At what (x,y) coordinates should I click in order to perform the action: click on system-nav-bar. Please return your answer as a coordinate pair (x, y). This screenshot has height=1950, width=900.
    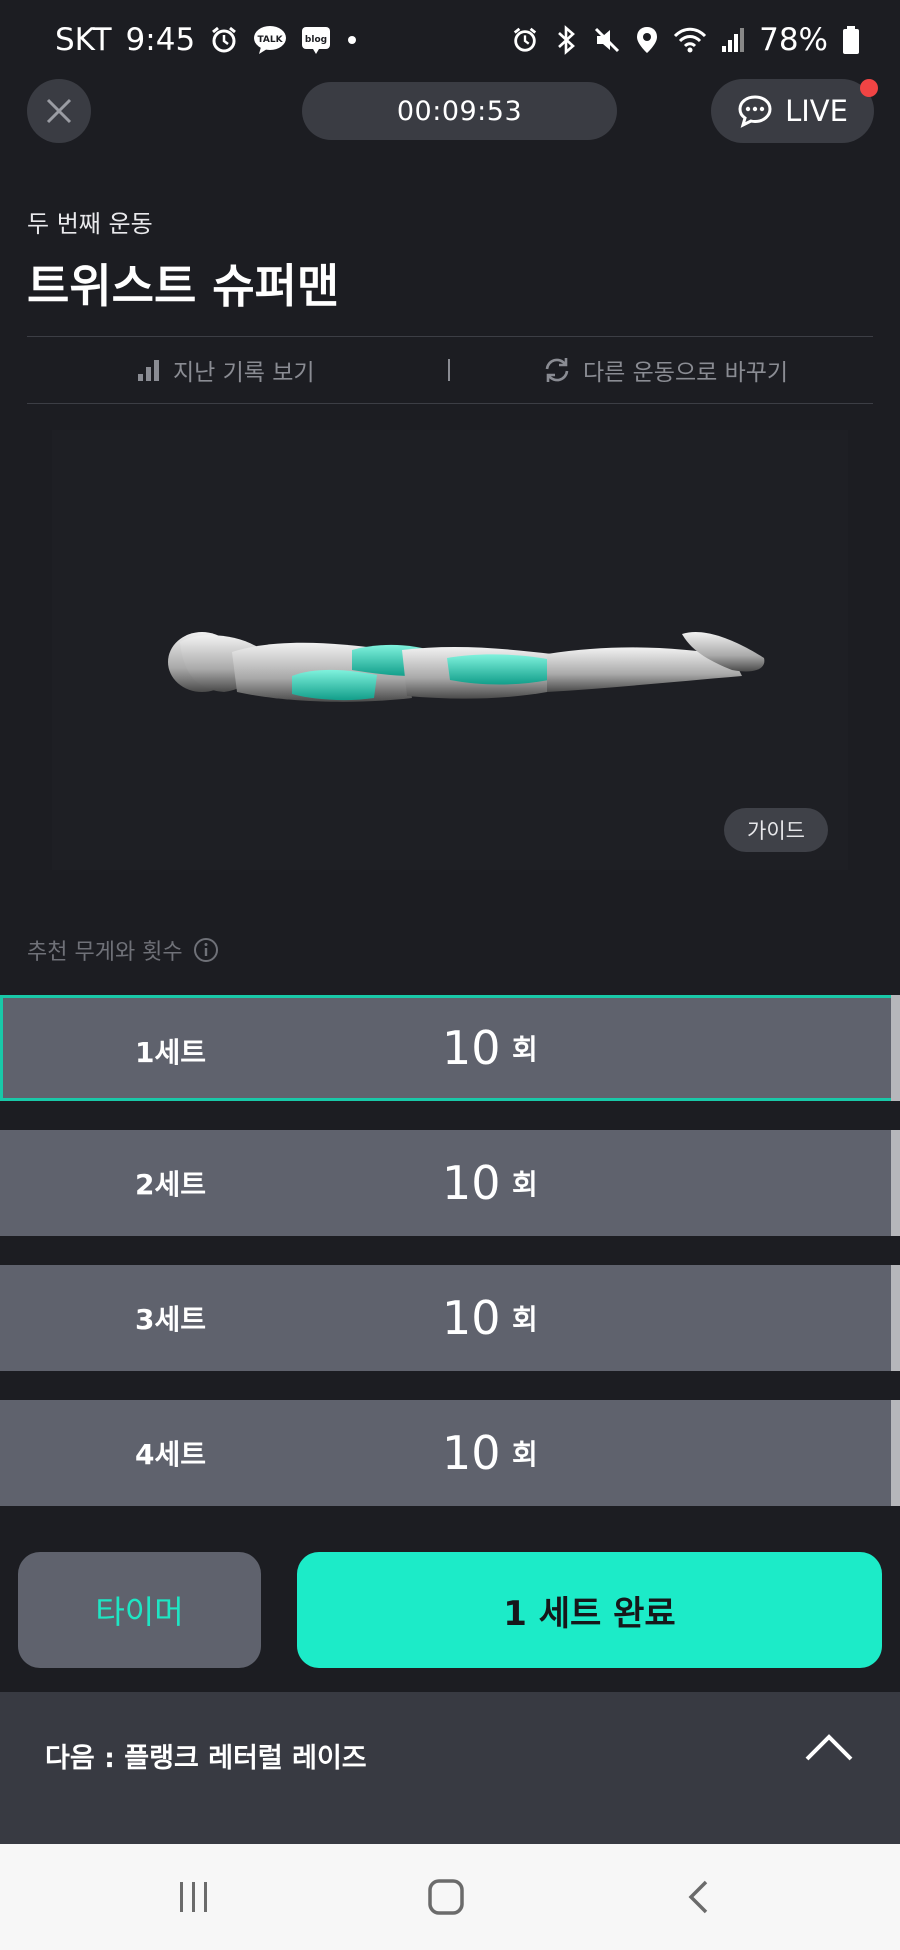
    Looking at the image, I should click on (450, 1897).